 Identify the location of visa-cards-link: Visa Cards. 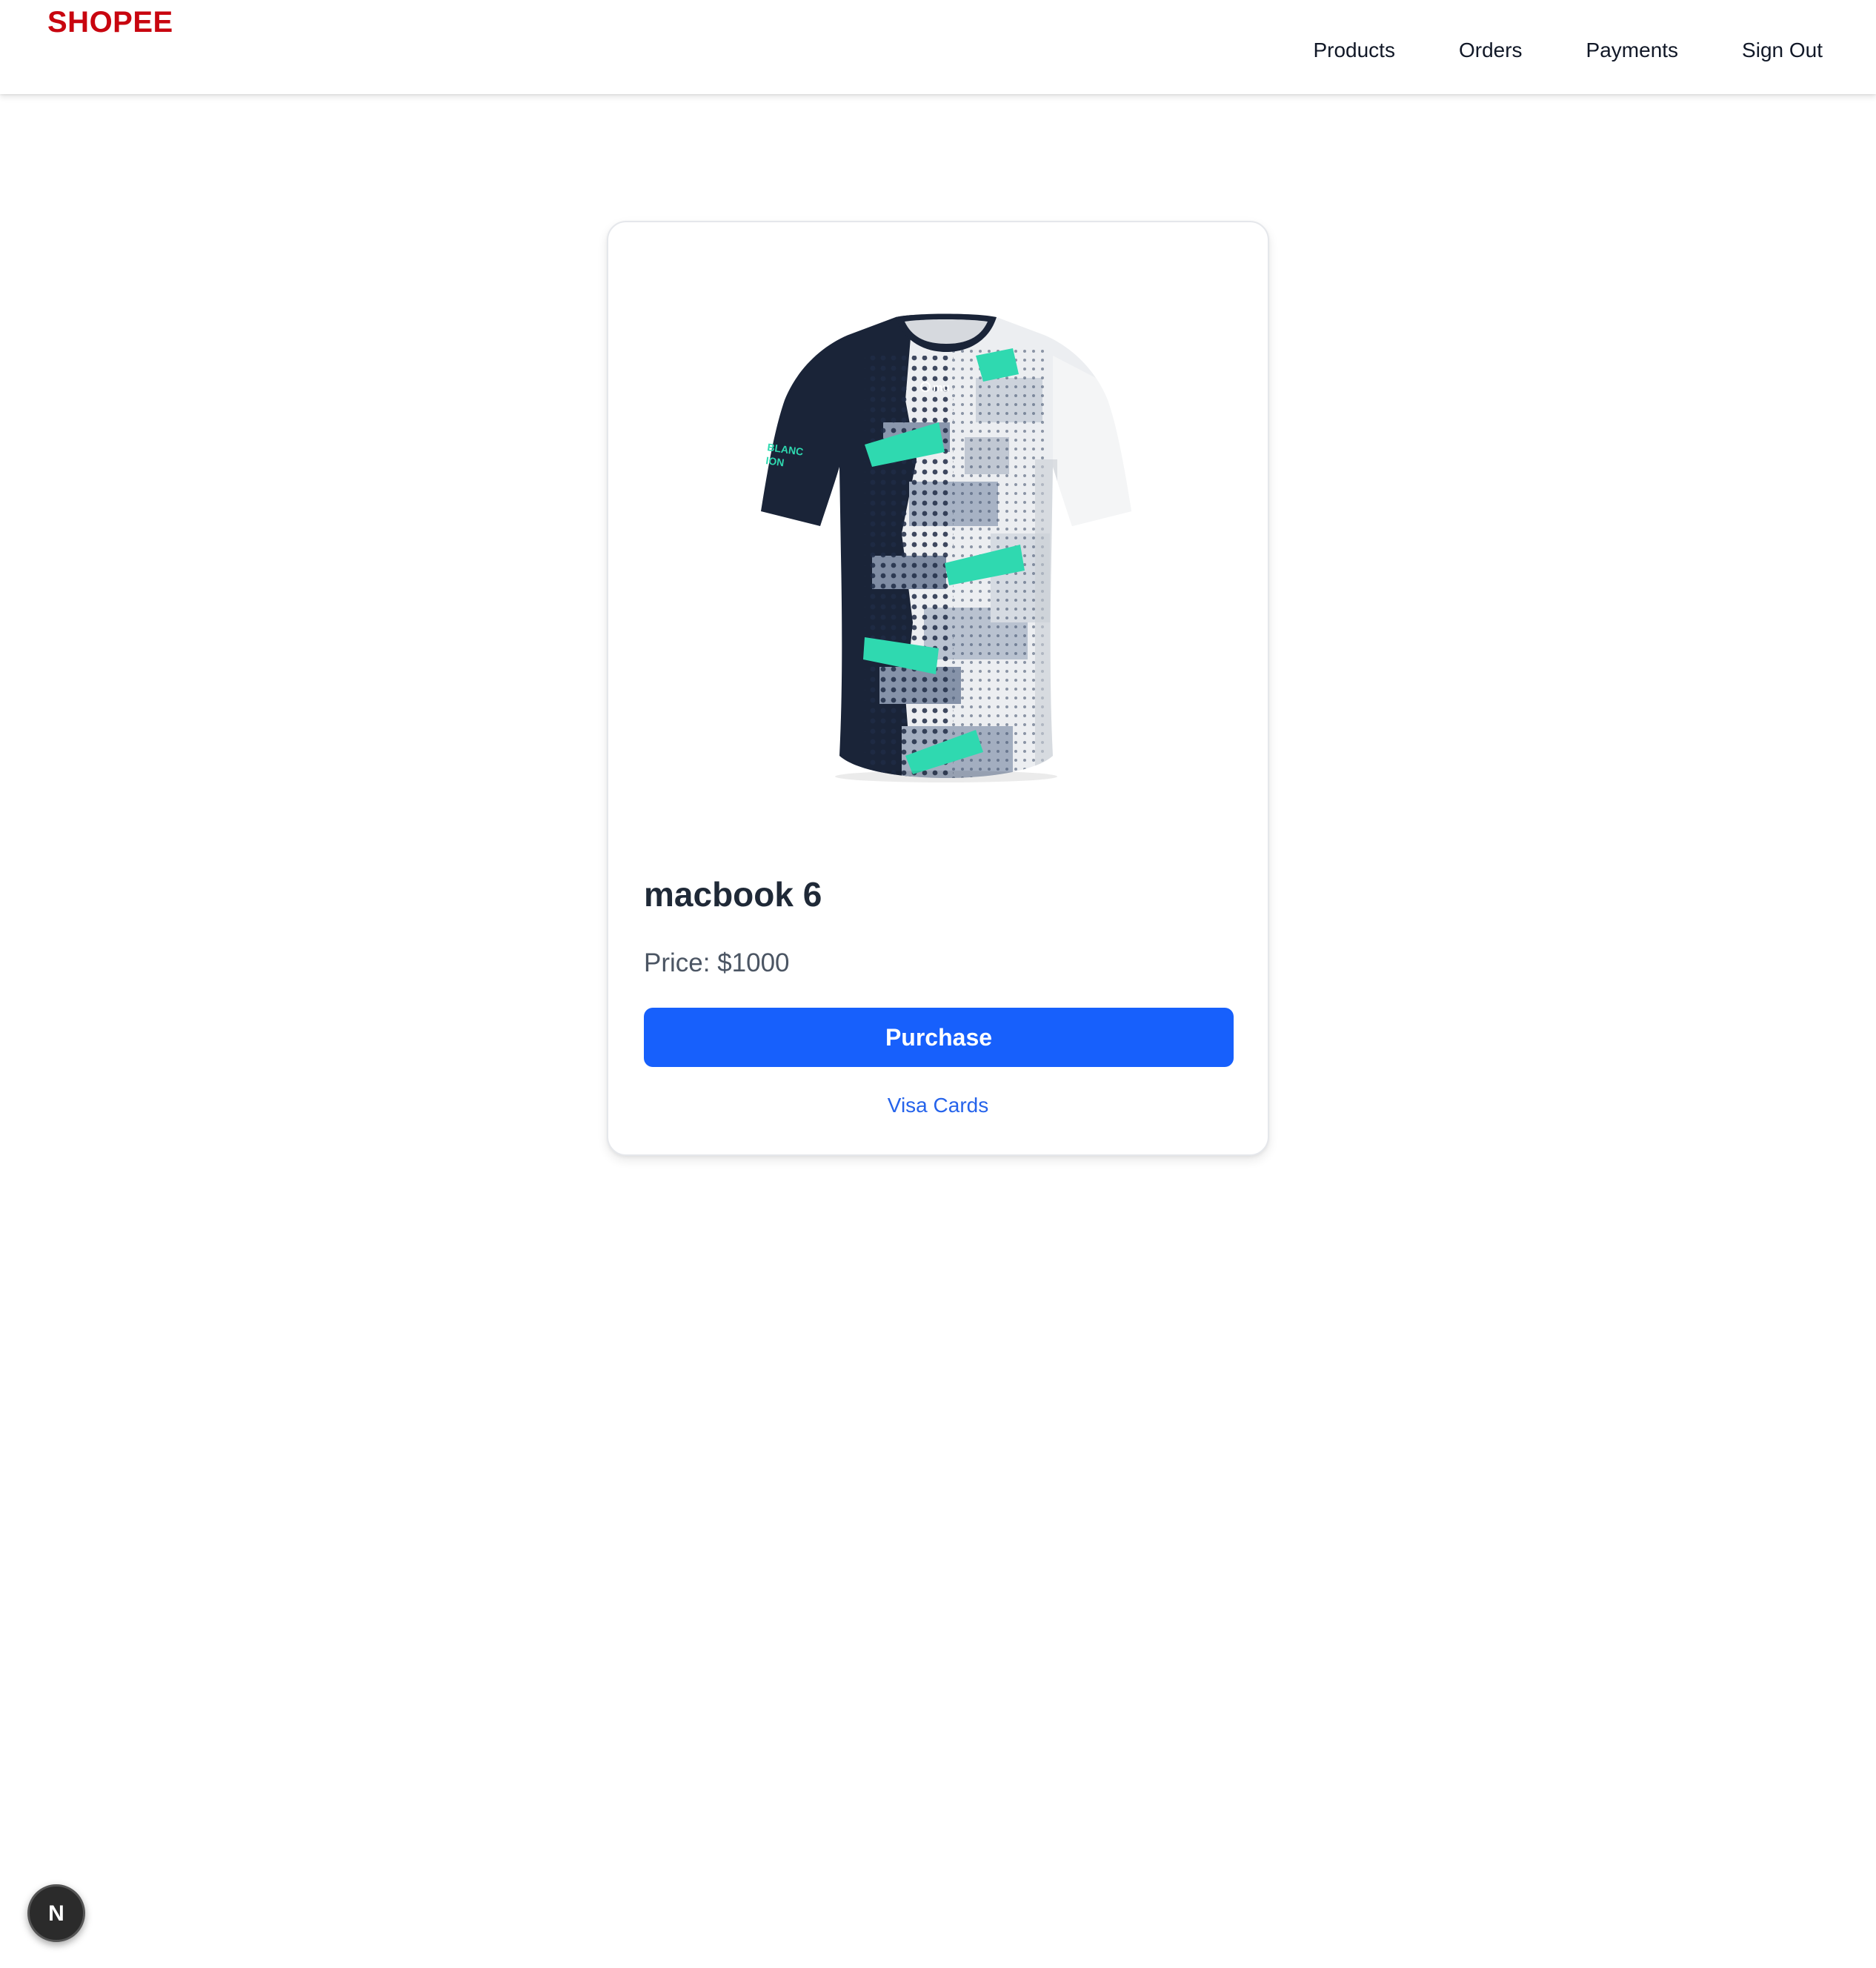
(938, 1105).